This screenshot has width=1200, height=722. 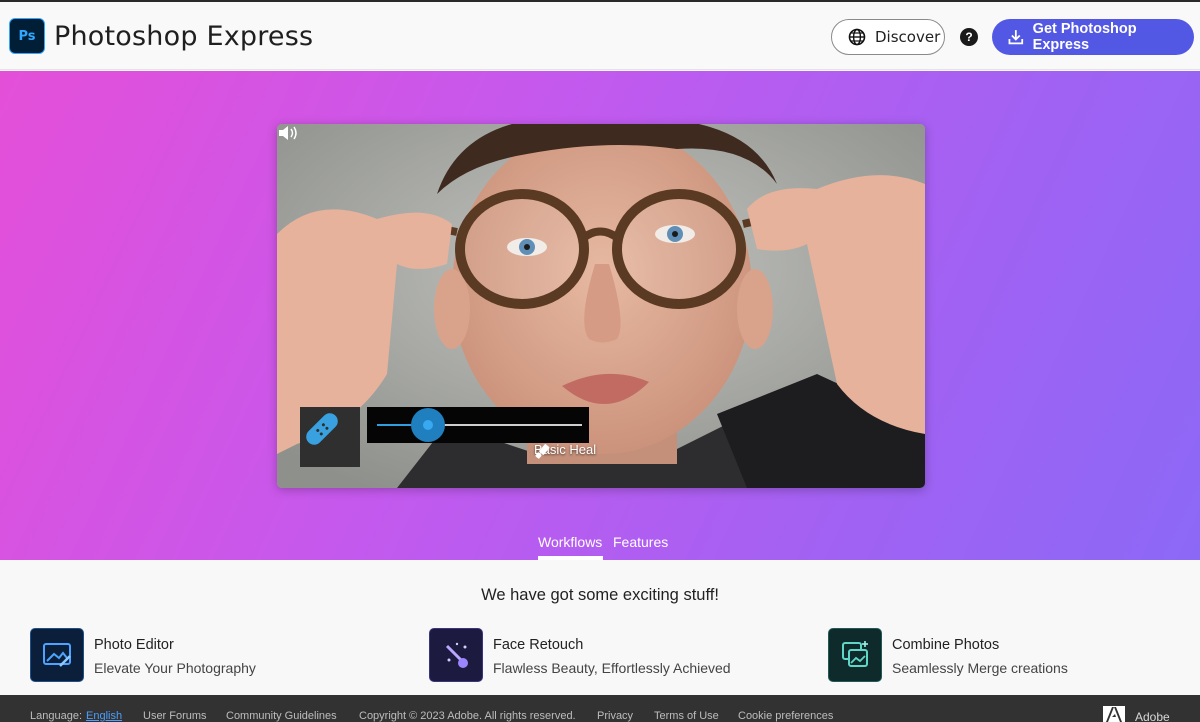 I want to click on logo-text: Ps, so click(x=27, y=36).